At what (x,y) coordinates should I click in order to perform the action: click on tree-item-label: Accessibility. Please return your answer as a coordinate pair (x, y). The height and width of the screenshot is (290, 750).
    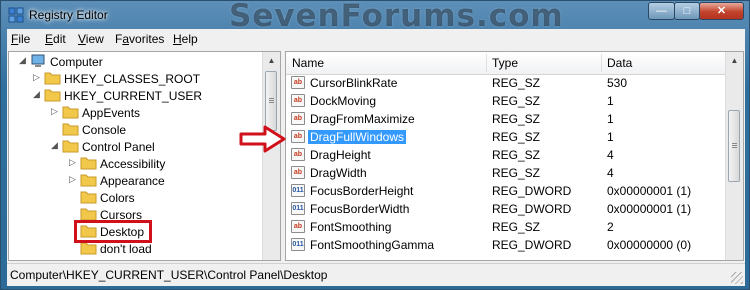
    Looking at the image, I should click on (133, 164).